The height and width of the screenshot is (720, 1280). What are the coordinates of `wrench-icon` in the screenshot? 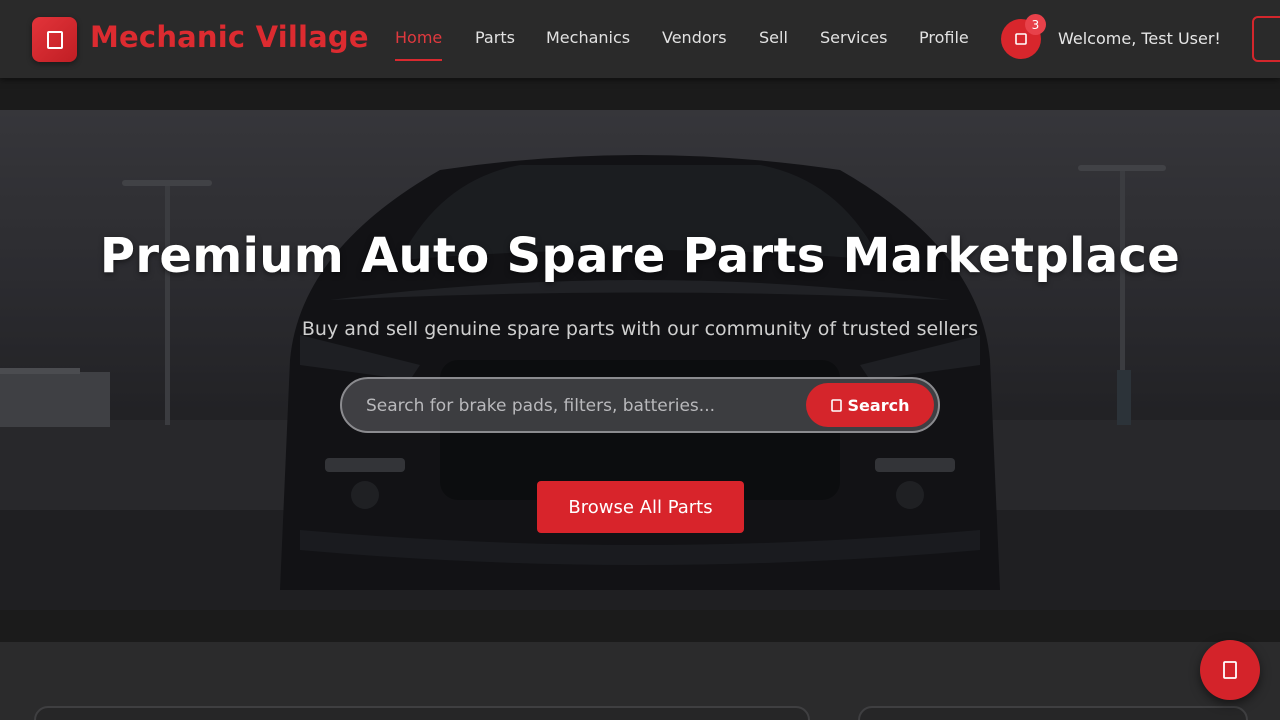 It's located at (54, 39).